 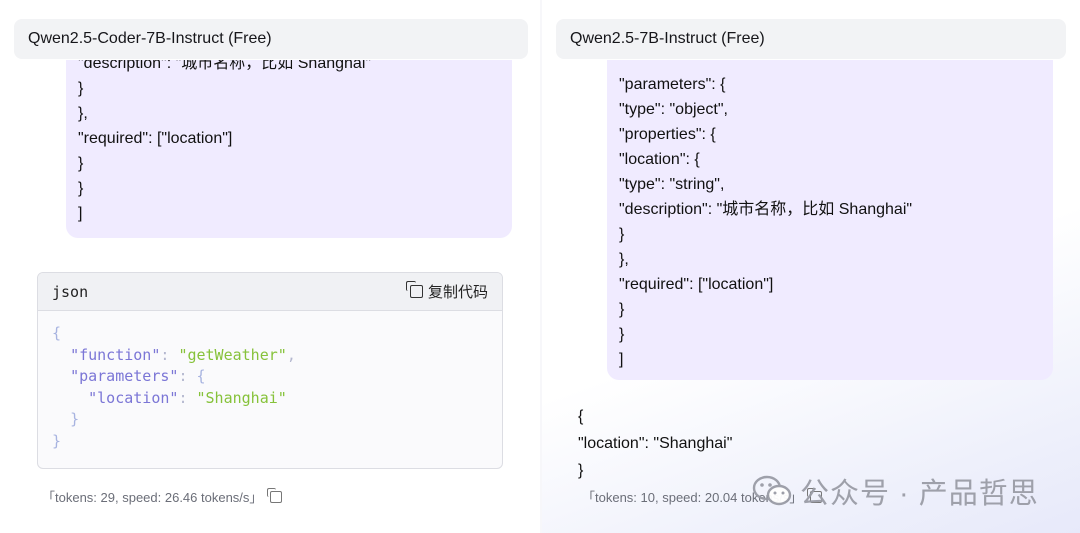 What do you see at coordinates (187, 397) in the screenshot?
I see `code-line: "location": "Shanghai"` at bounding box center [187, 397].